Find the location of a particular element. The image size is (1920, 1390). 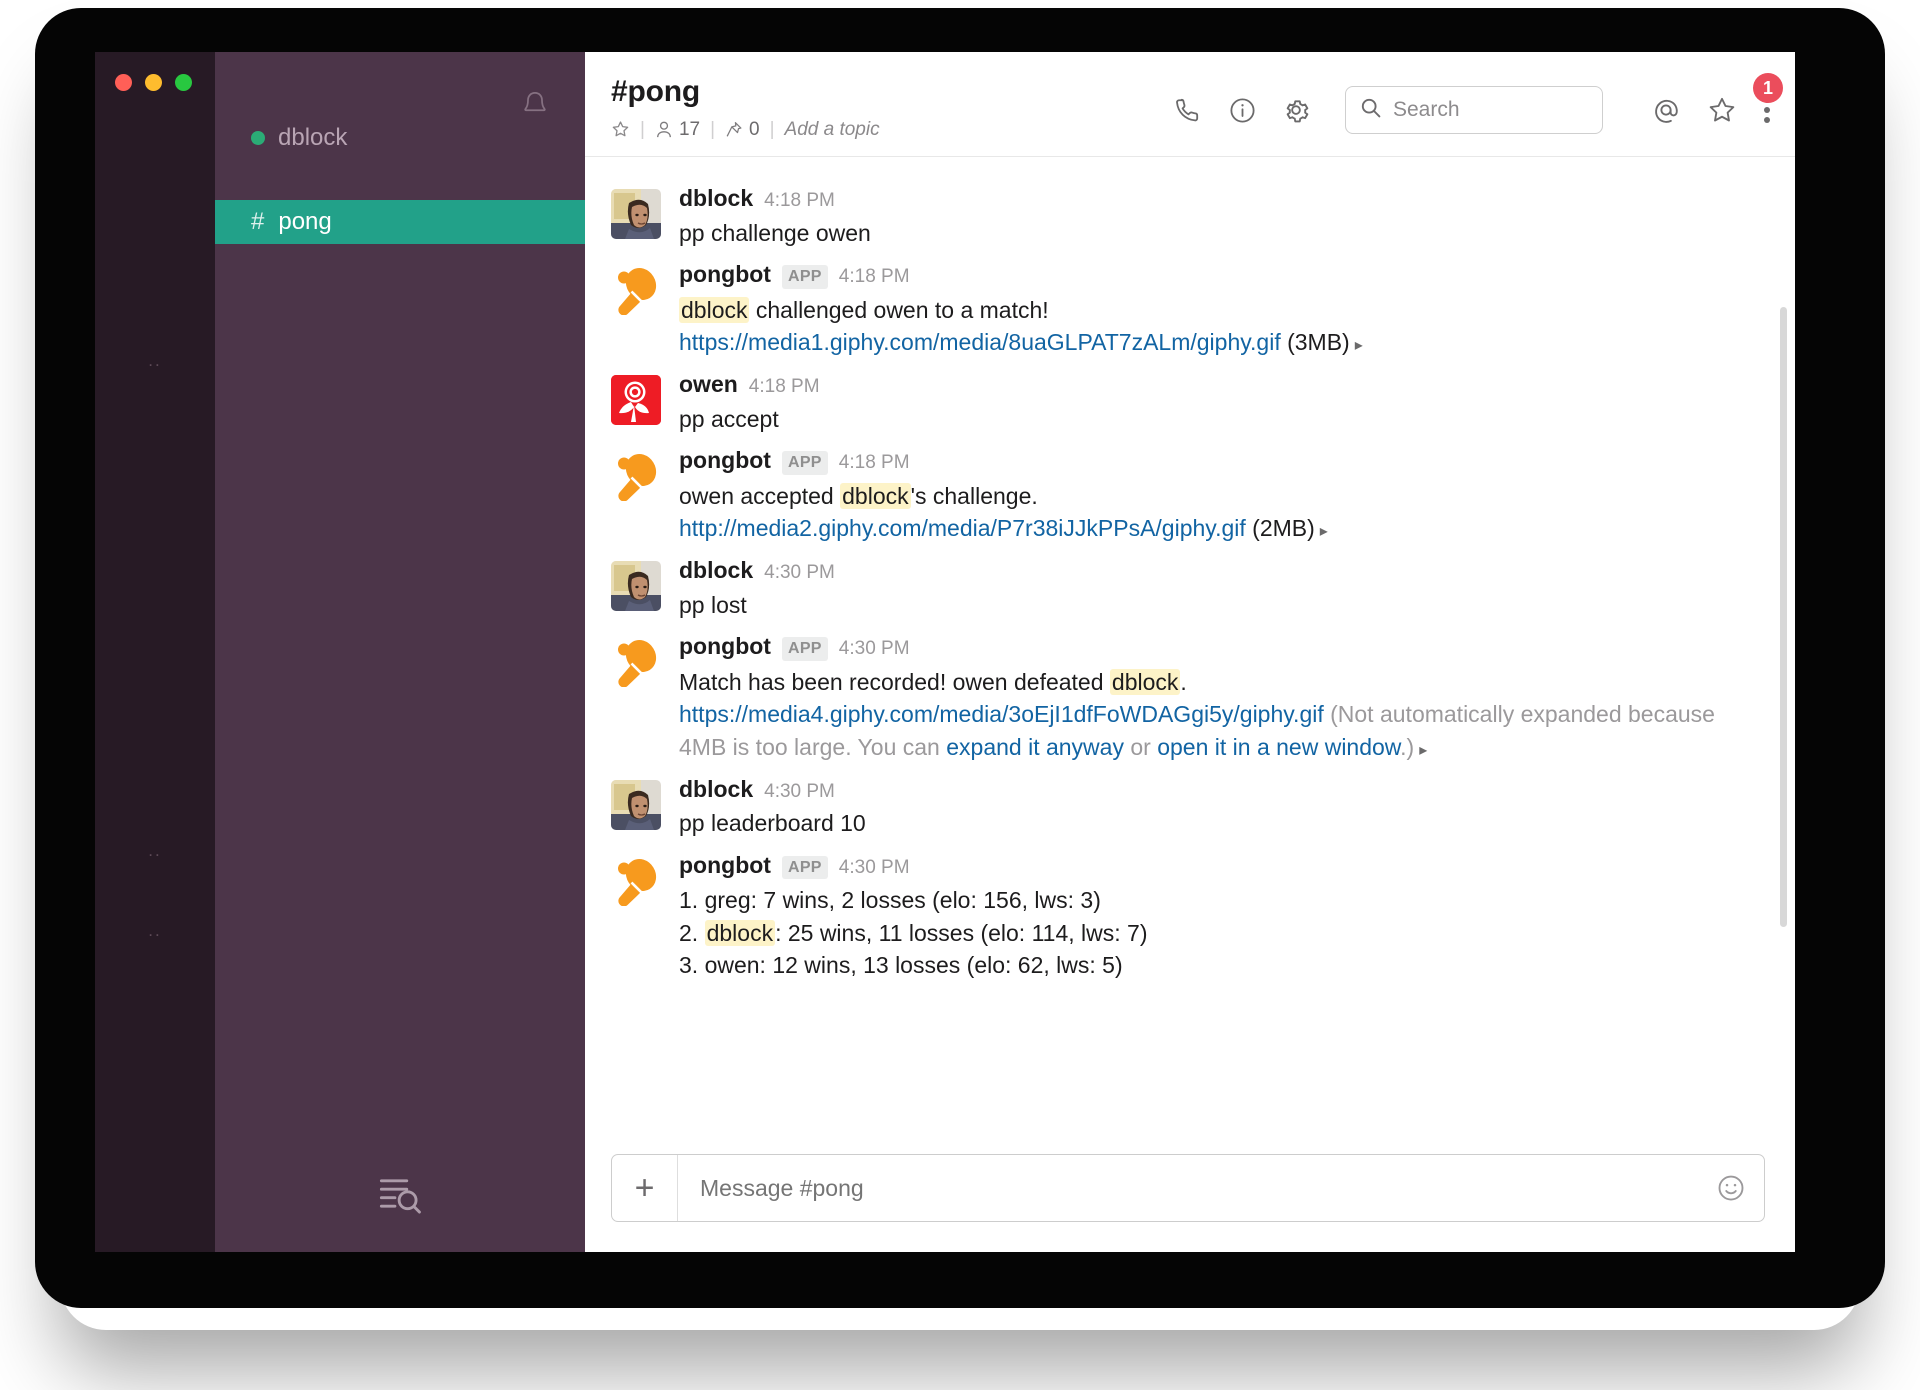

rail-placeholder-2: .. is located at coordinates (155, 850).